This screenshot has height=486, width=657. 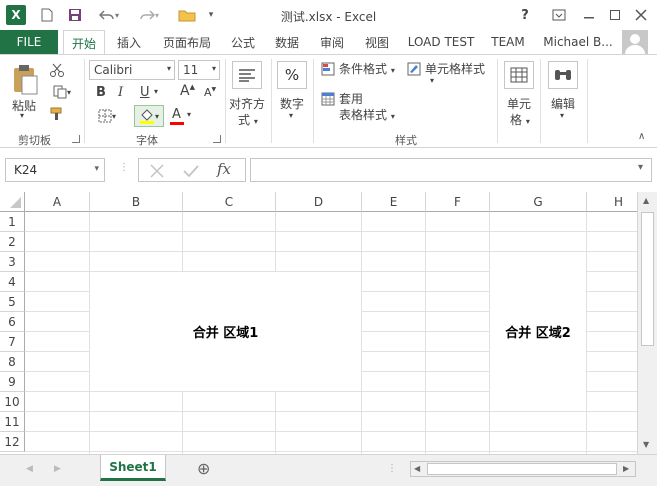 I want to click on alignment-label-2: 式 ▾, so click(x=248, y=119).